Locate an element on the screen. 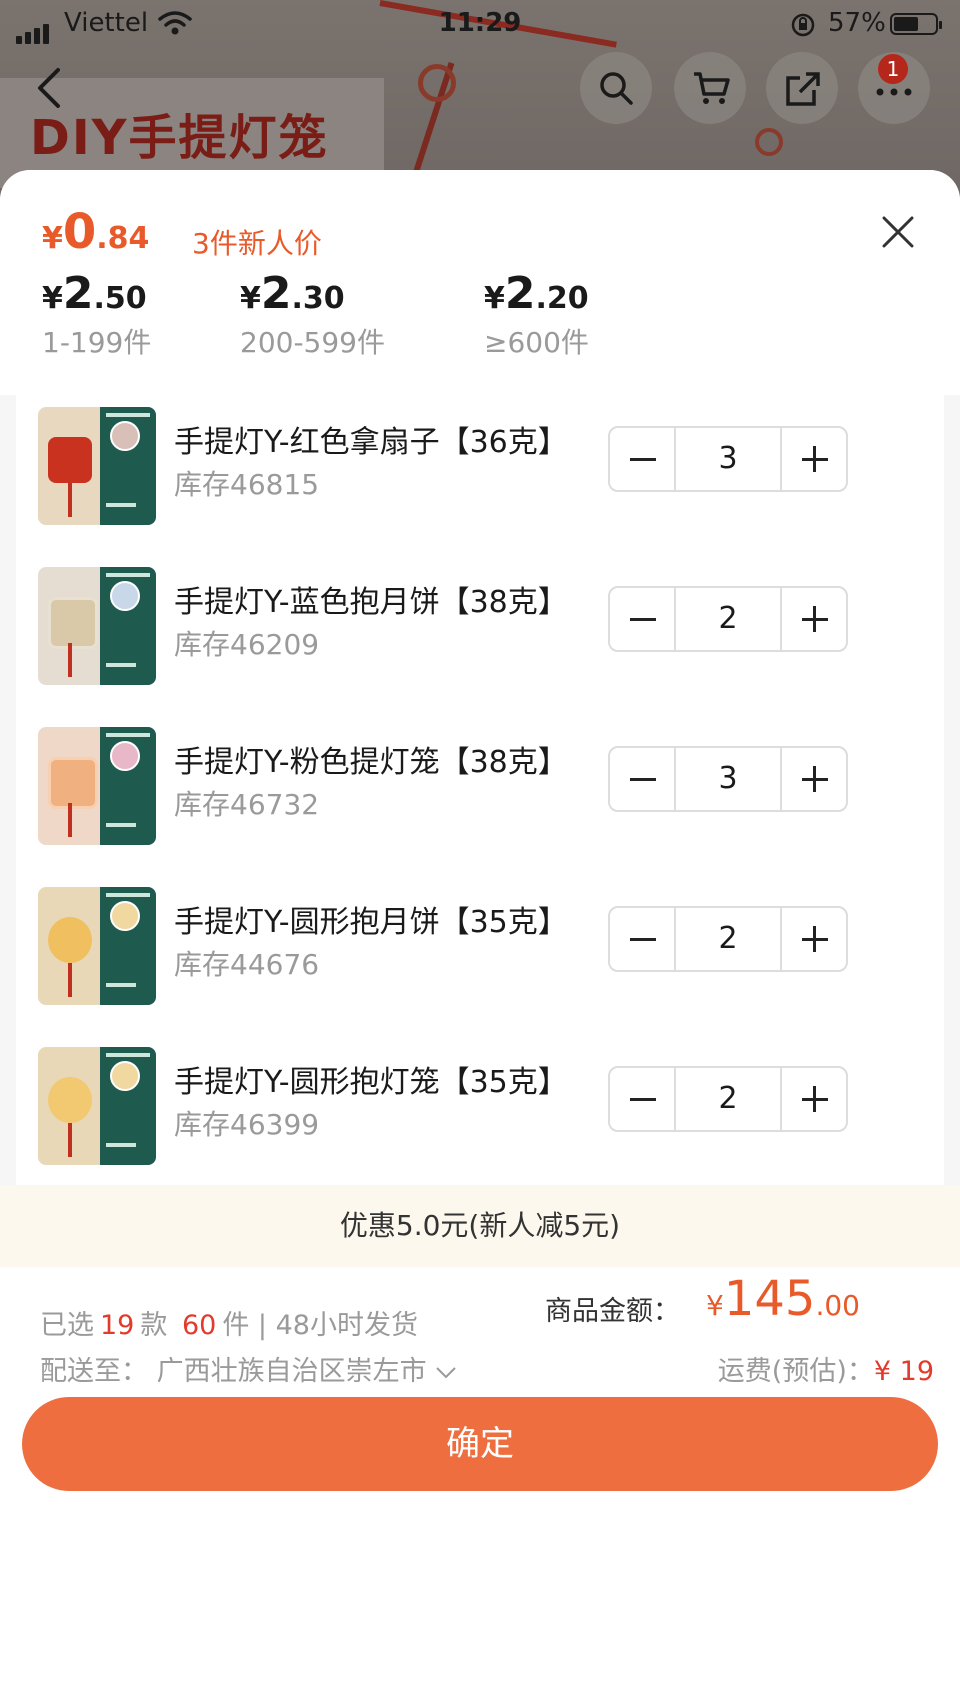 The width and height of the screenshot is (960, 1707). ship-to-value: 广西壮族自治区崇左市 is located at coordinates (291, 1371).